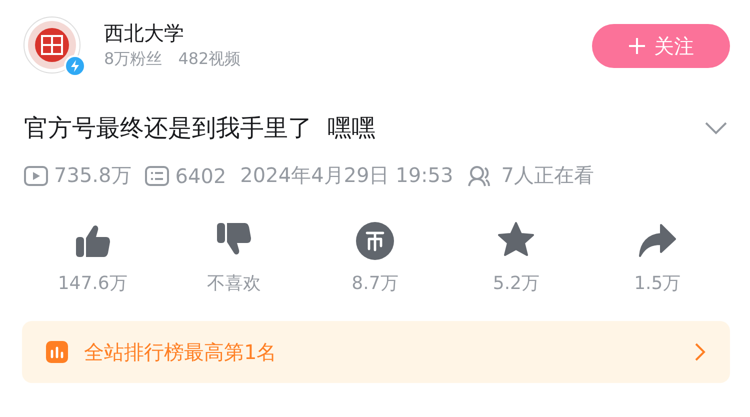 The image size is (750, 417). What do you see at coordinates (347, 175) in the screenshot?
I see `publish-date: 2024年4月29日 19:53` at bounding box center [347, 175].